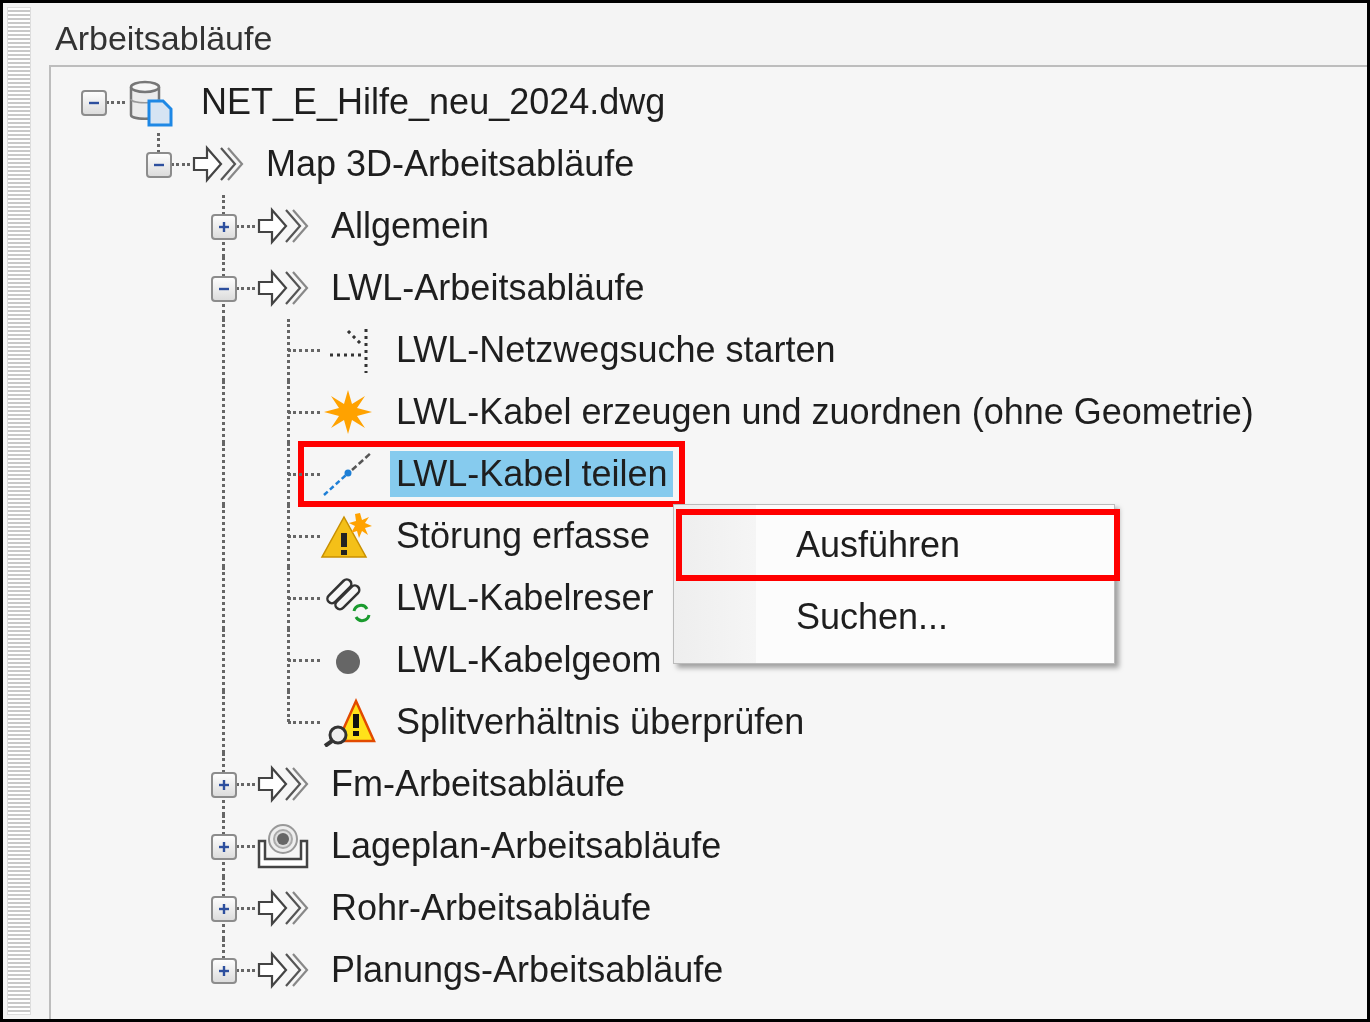 This screenshot has width=1370, height=1022. I want to click on tree-item: LWL-Arbeitsabläufe, so click(488, 288).